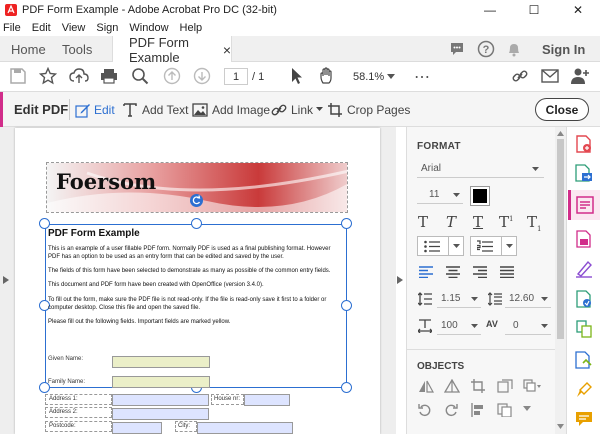 The image size is (600, 434). Describe the element at coordinates (486, 49) in the screenshot. I see `help-icon: ?` at that location.